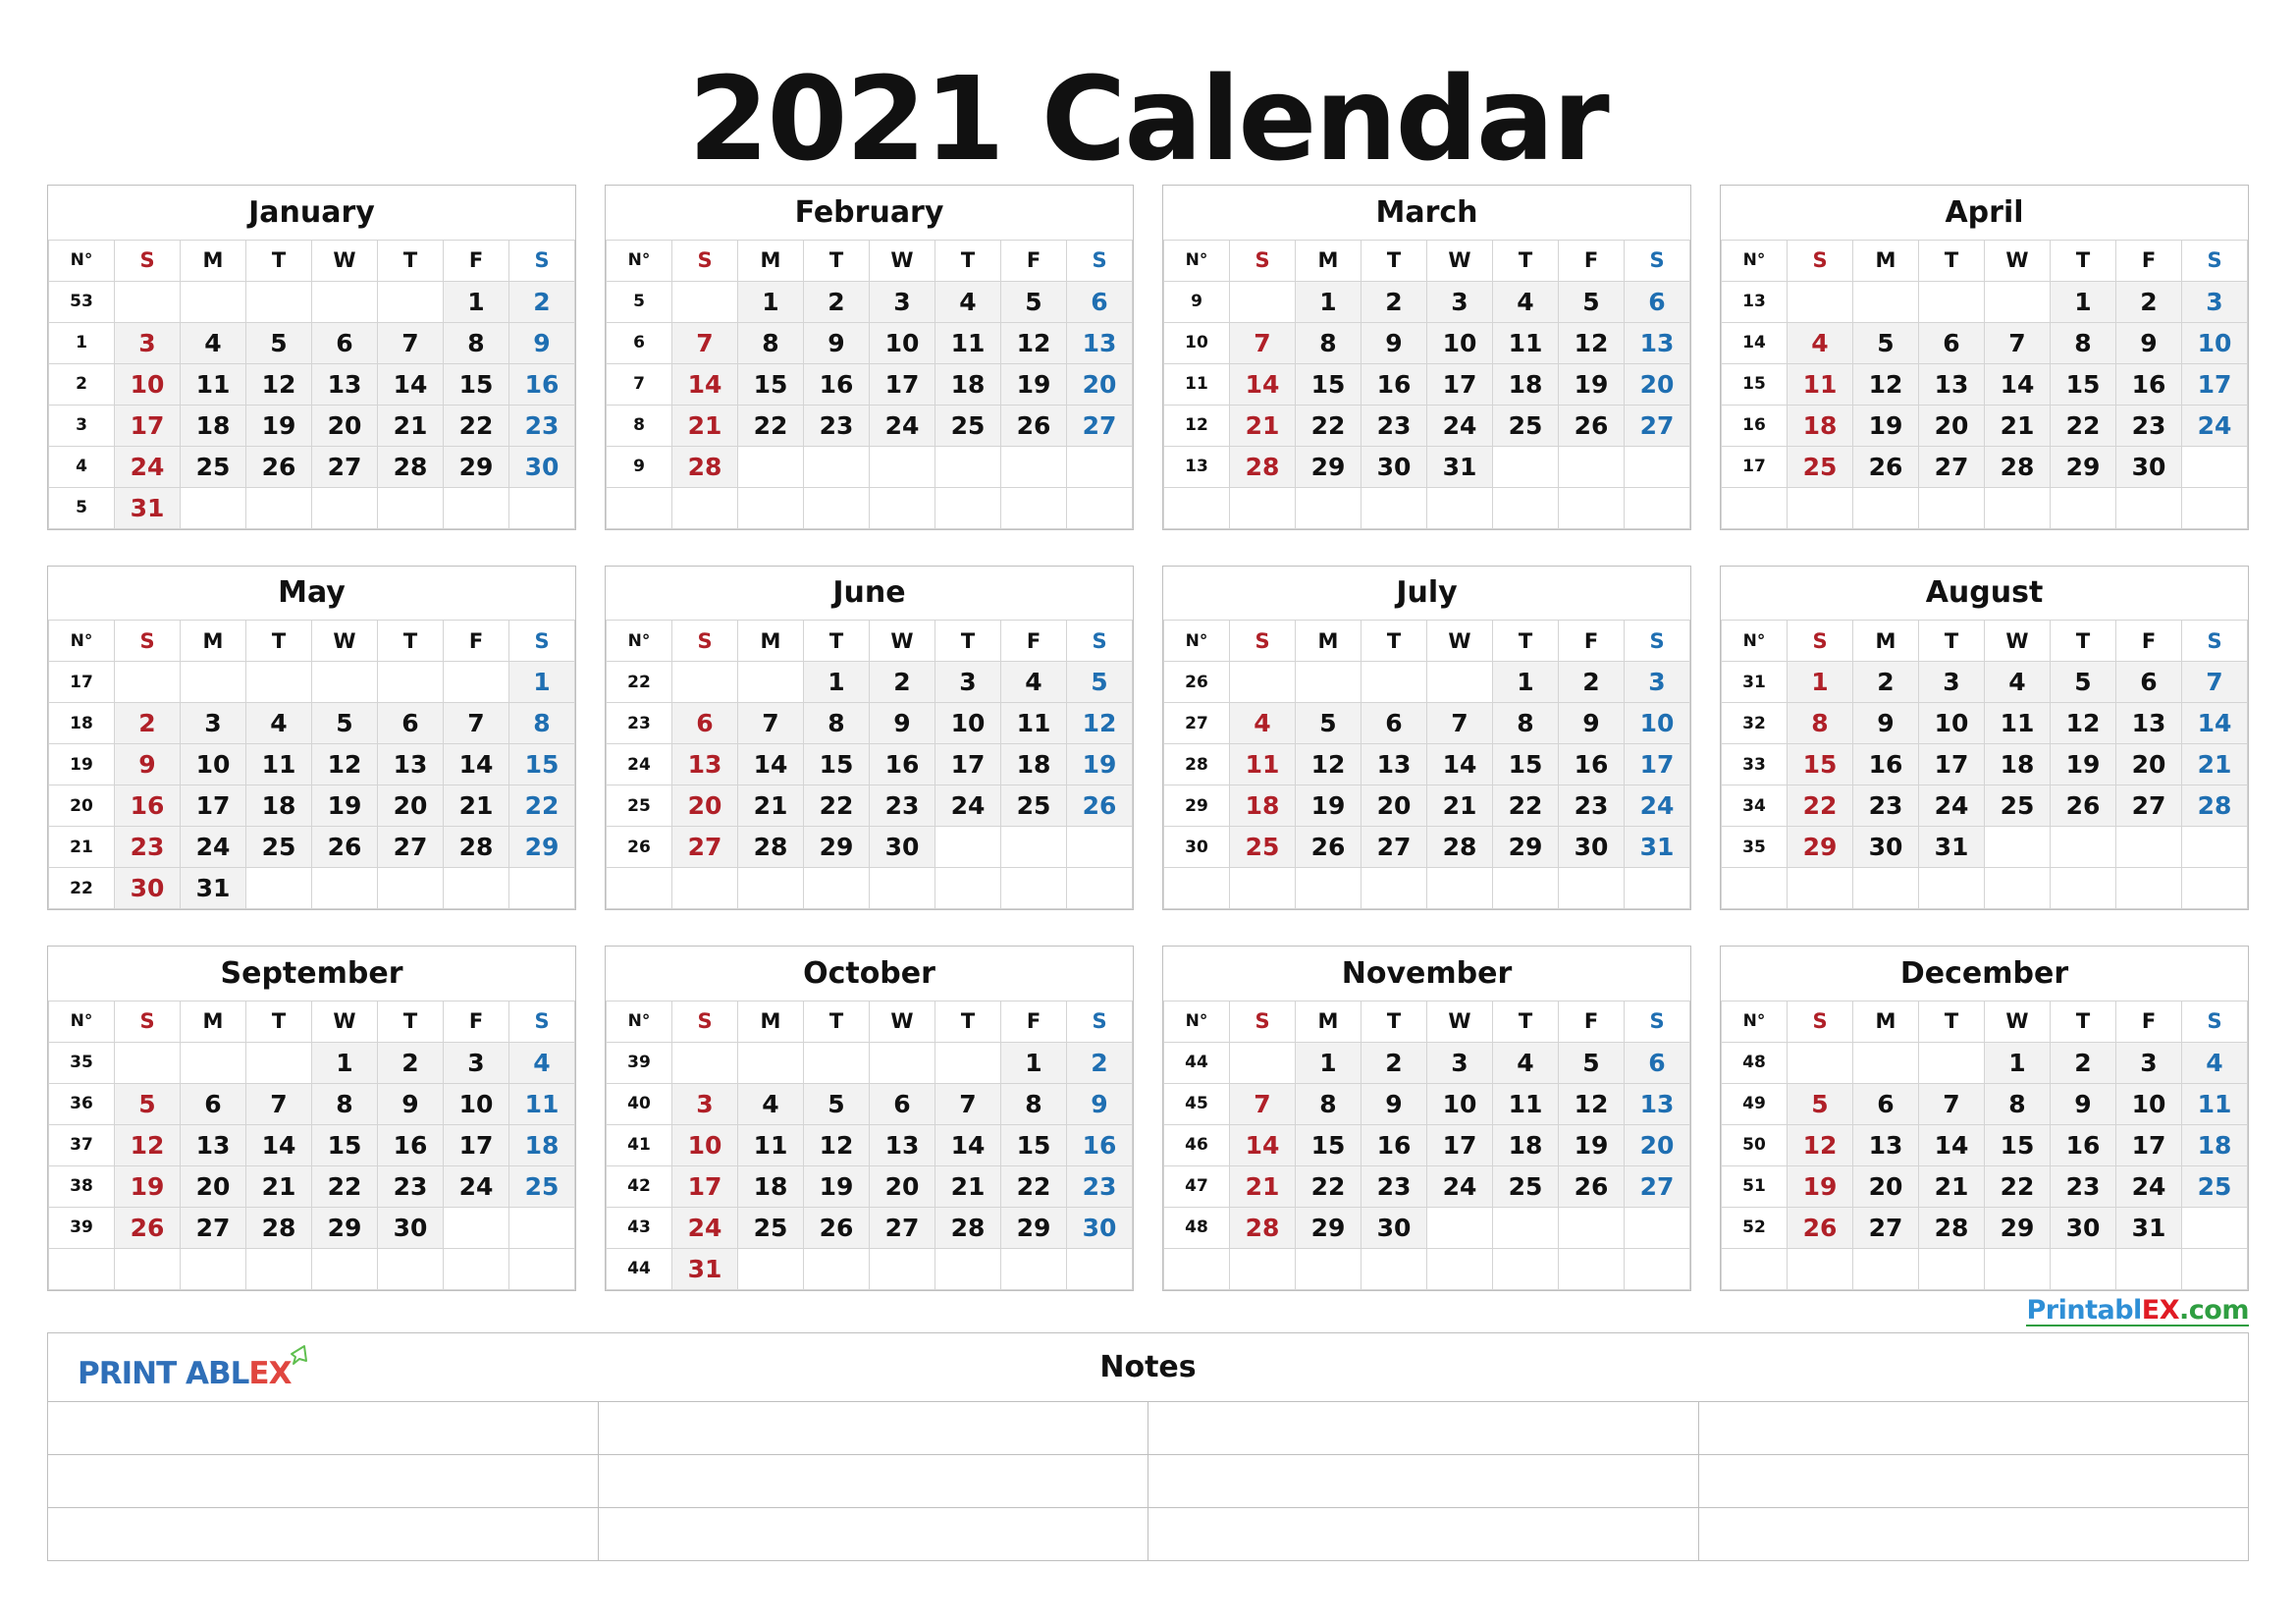 This screenshot has width=2296, height=1624. Describe the element at coordinates (902, 806) in the screenshot. I see `day-cell: 23` at that location.